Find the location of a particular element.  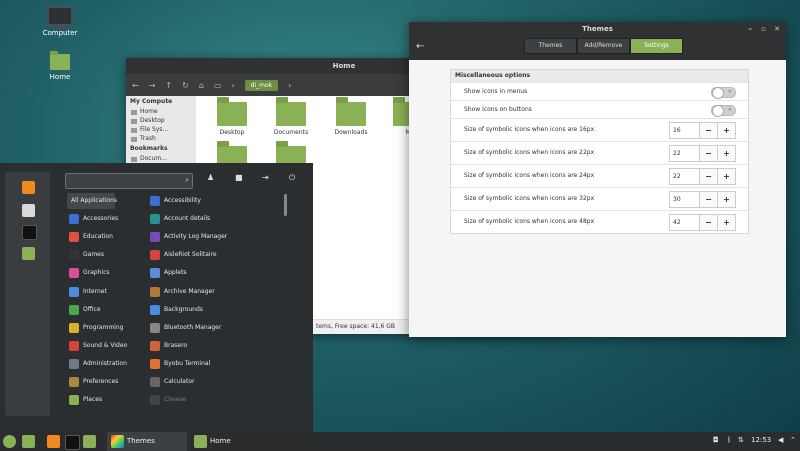

scrollbar is located at coordinates (285, 205).